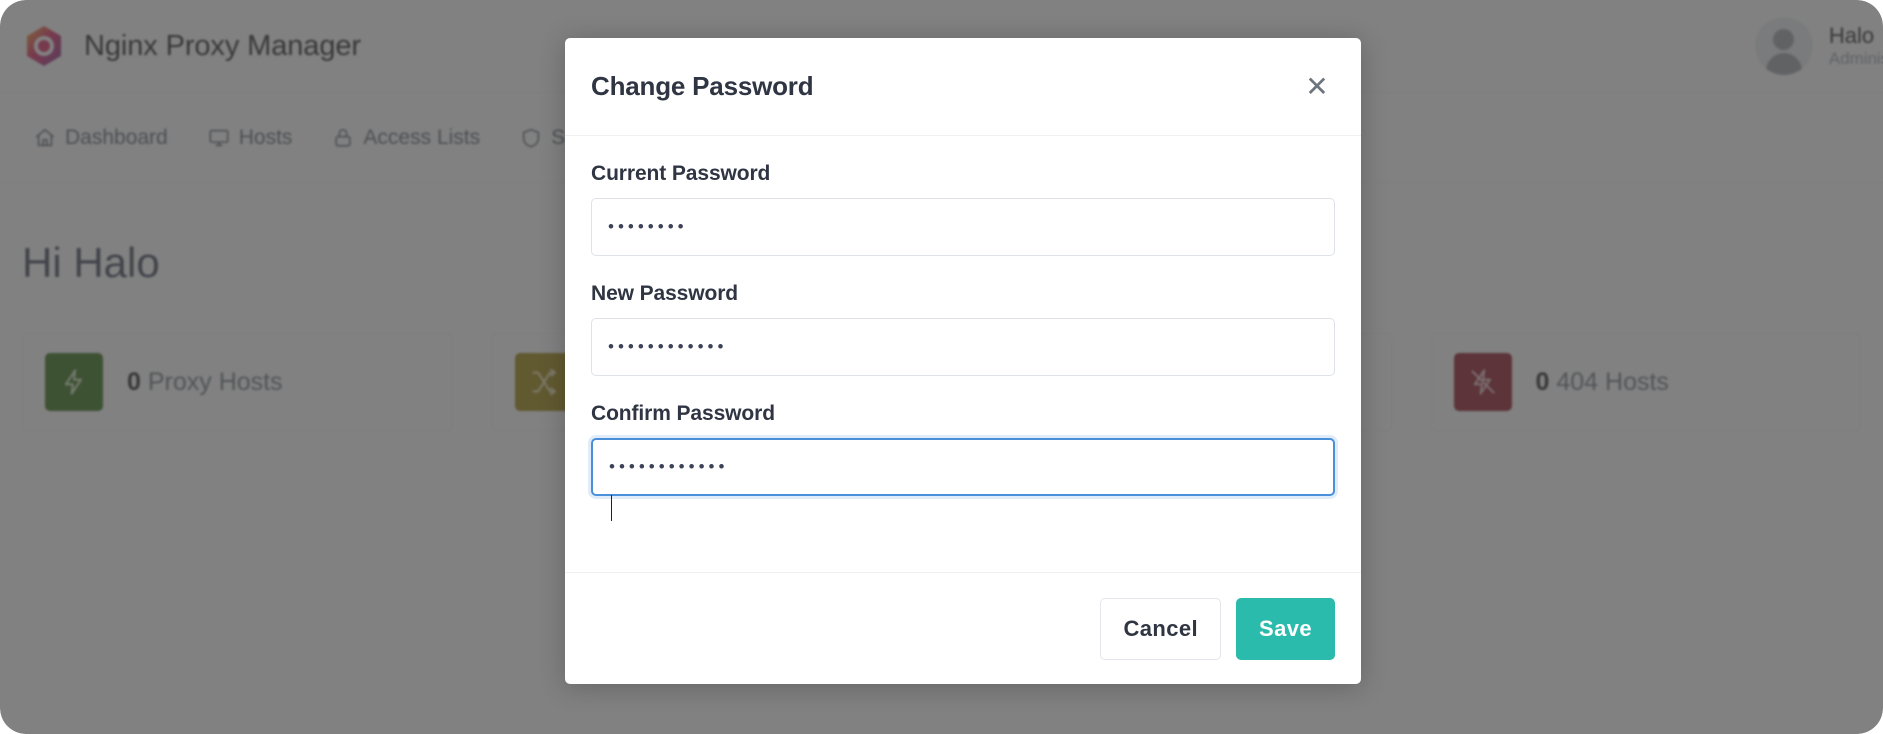  I want to click on field-group-current-password: Current Password ••••••••, so click(963, 209).